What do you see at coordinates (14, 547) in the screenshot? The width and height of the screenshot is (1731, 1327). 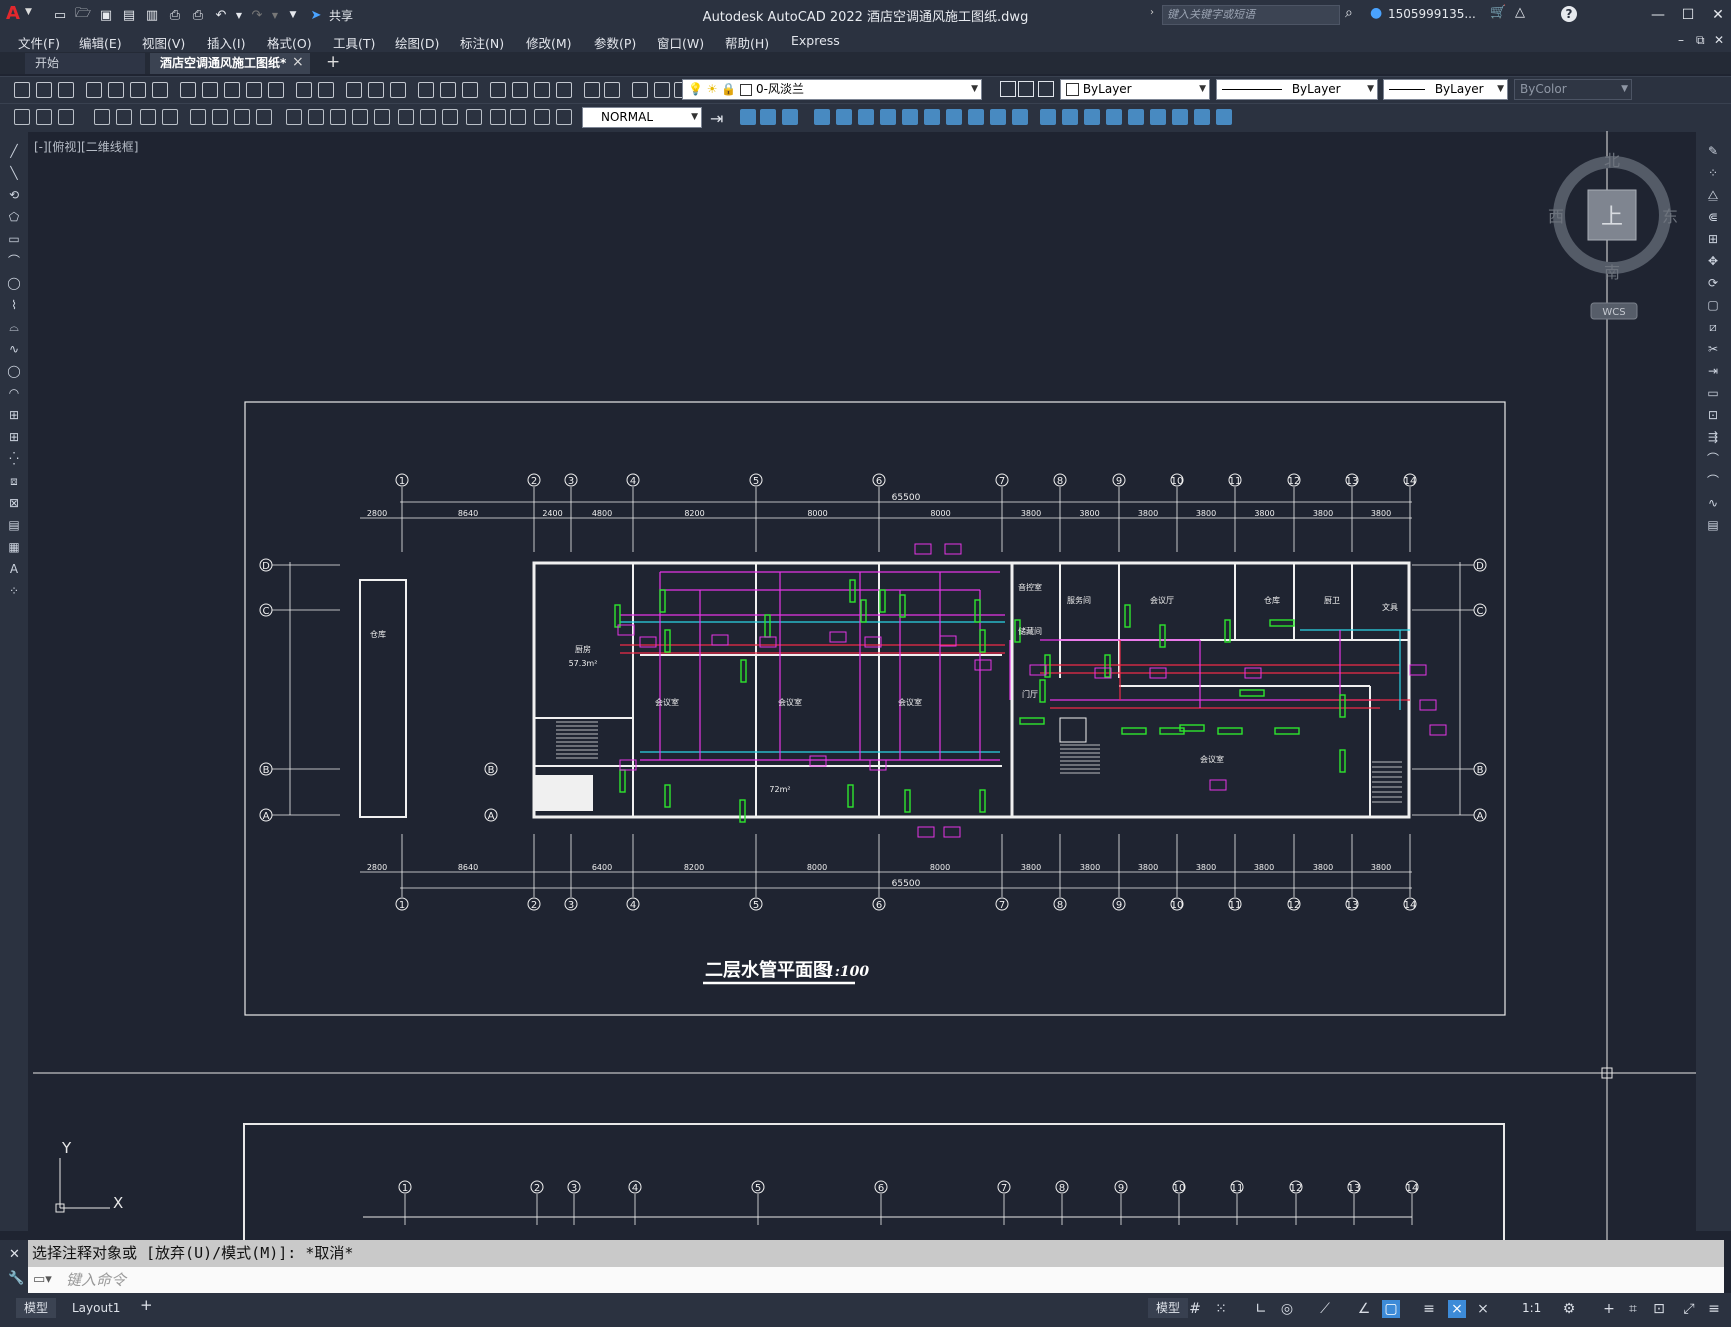 I see `draw-tool-icon: ▦` at bounding box center [14, 547].